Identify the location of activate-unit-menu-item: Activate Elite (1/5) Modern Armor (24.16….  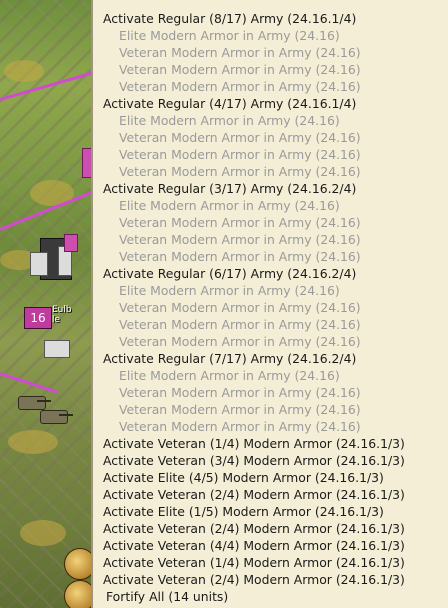
(270, 511).